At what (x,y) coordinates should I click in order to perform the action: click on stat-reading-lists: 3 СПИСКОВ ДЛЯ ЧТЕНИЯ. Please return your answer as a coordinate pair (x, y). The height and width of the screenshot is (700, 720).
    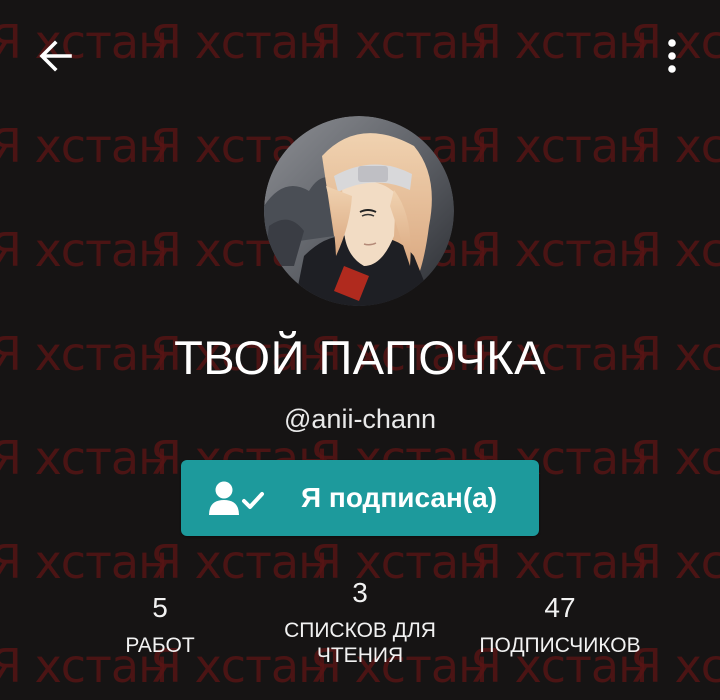
    Looking at the image, I should click on (360, 623).